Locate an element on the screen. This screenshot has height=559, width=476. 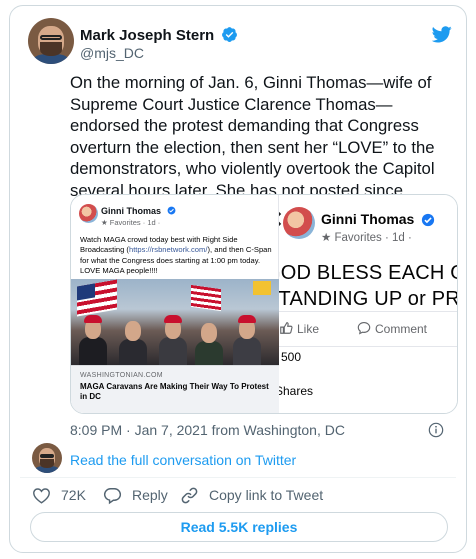
copy-link-button: Copy link to Tweet is located at coordinates (251, 495).